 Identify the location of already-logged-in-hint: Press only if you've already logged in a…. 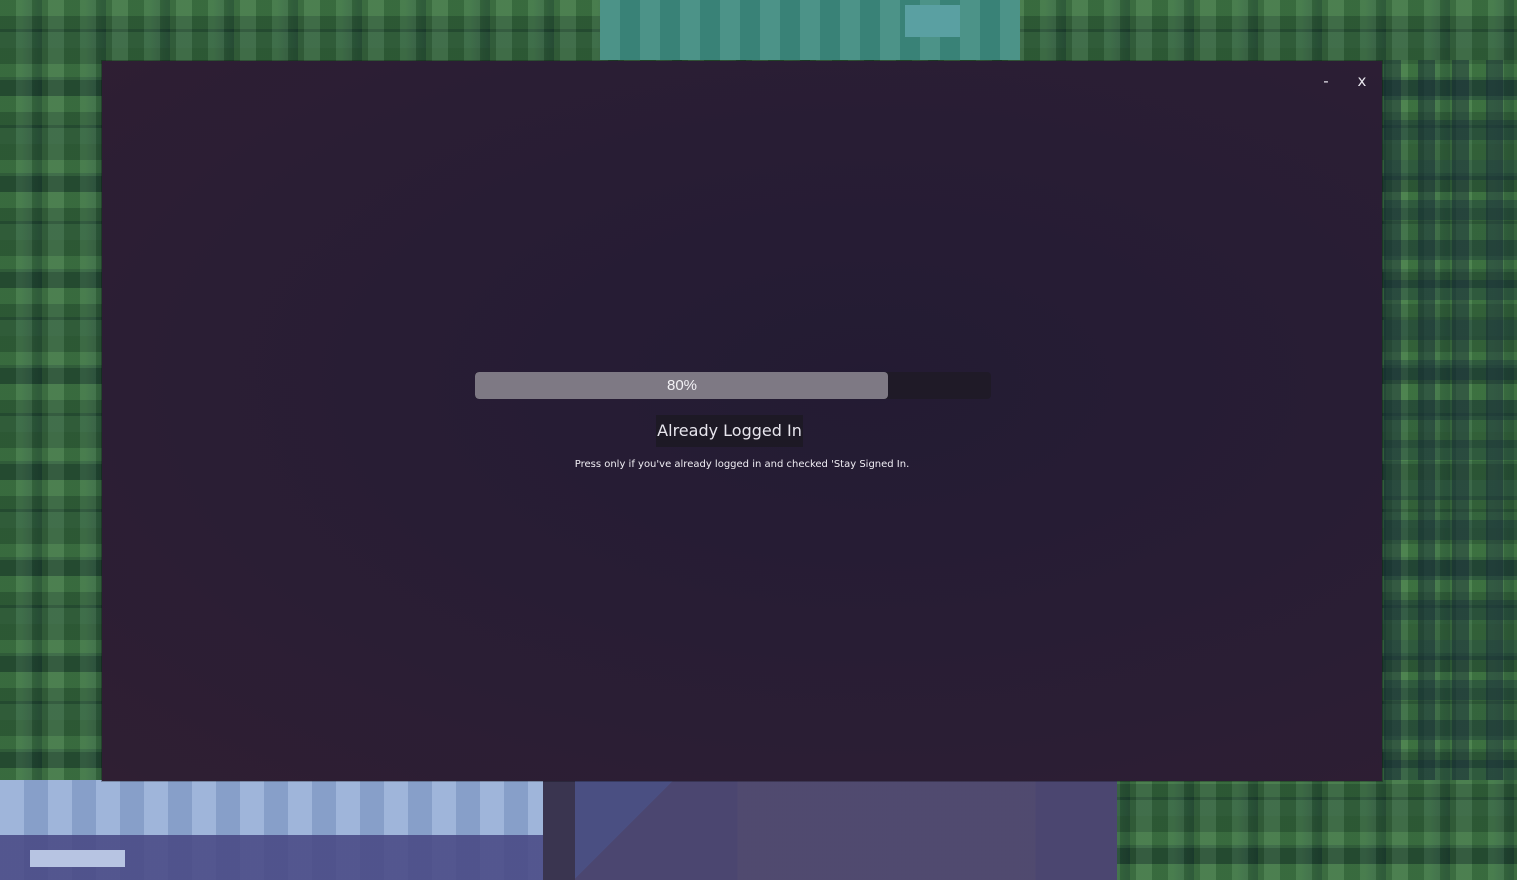
(742, 464).